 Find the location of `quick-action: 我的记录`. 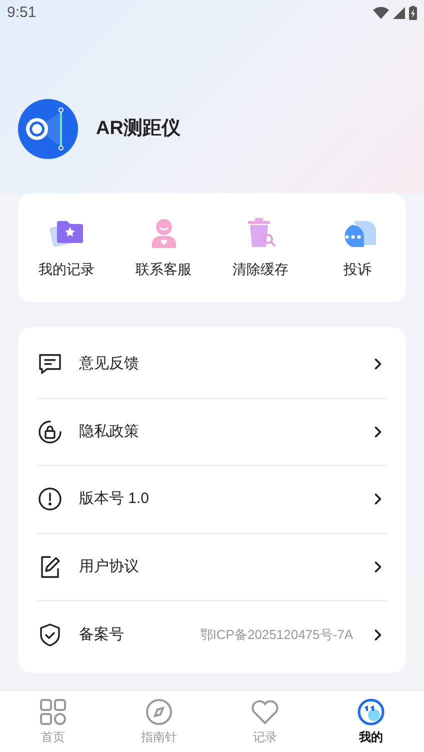

quick-action: 我的记录 is located at coordinates (66, 247).